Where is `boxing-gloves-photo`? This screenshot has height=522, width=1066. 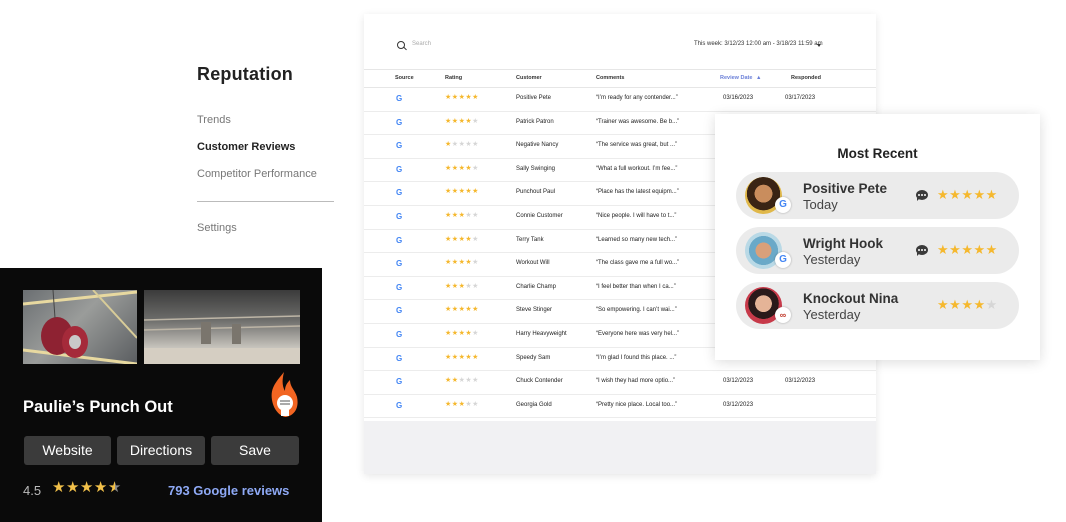 boxing-gloves-photo is located at coordinates (80, 327).